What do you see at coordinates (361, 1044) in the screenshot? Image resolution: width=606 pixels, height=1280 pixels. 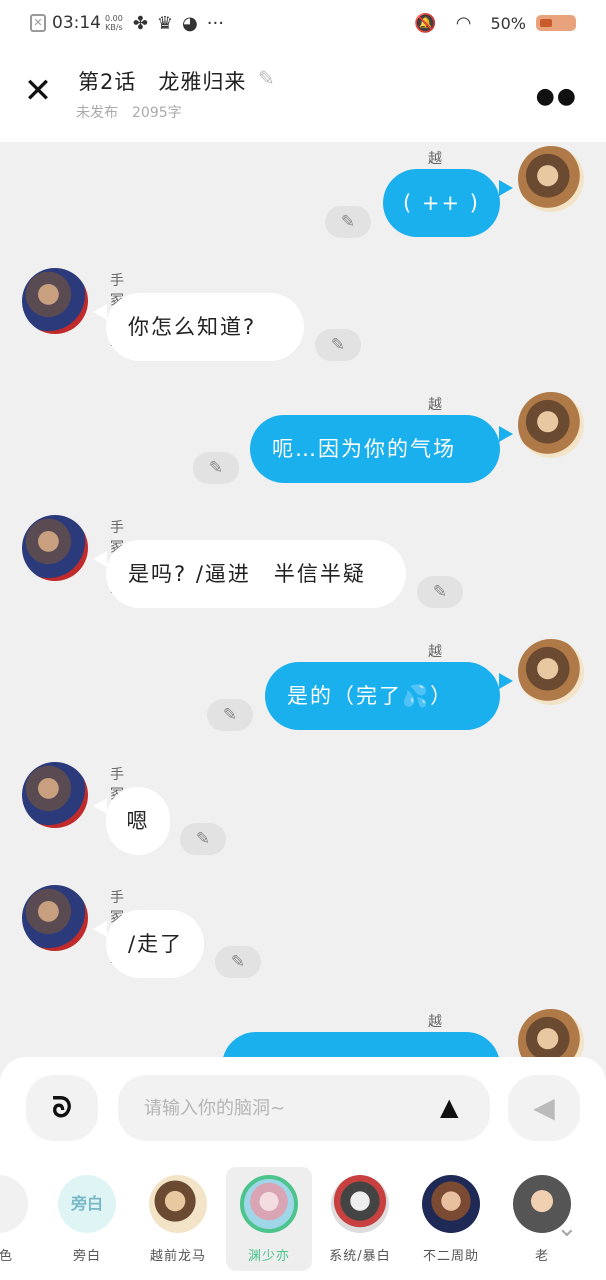 I see `message-bubble` at bounding box center [361, 1044].